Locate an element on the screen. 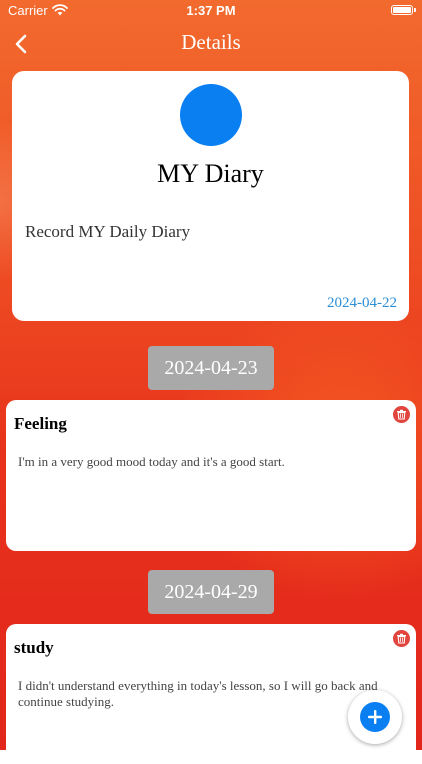 The width and height of the screenshot is (422, 764). battery-icon is located at coordinates (402, 10).